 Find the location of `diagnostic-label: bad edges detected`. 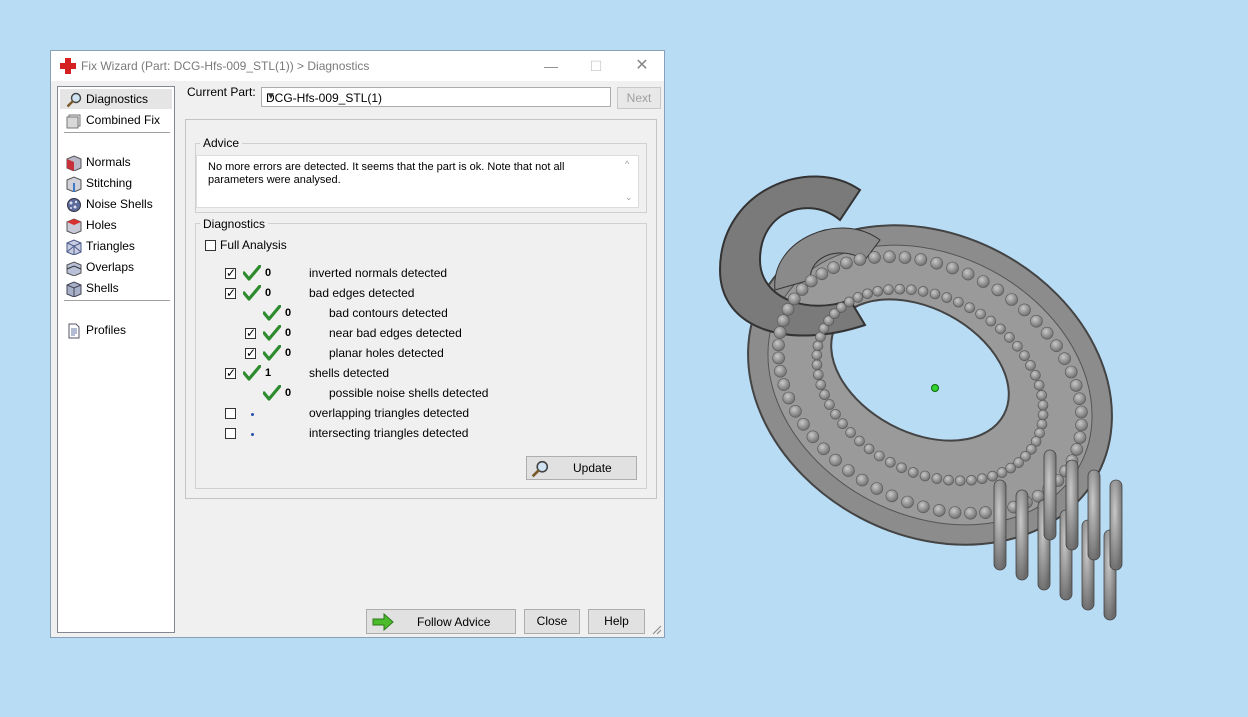

diagnostic-label: bad edges detected is located at coordinates (362, 293).